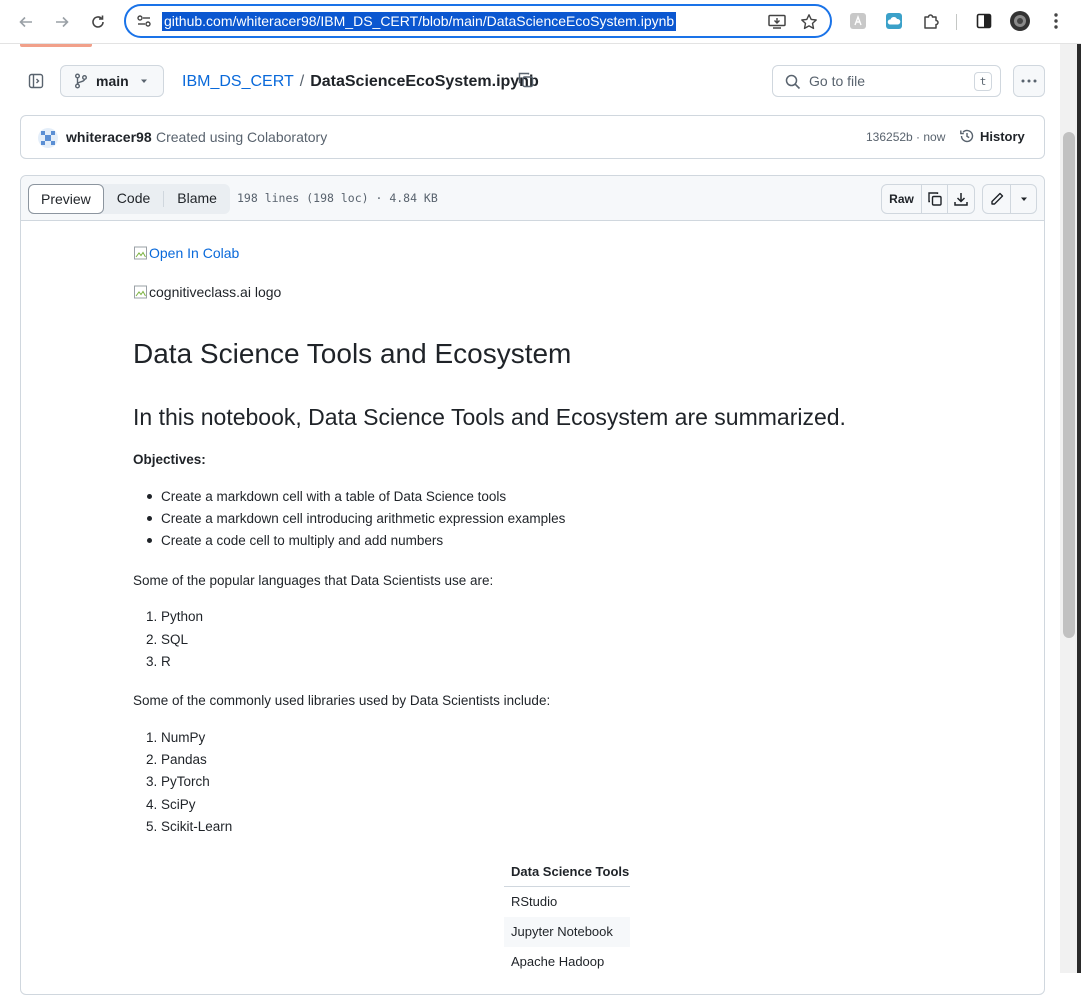 Image resolution: width=1081 pixels, height=995 pixels. I want to click on arrow-right-icon, so click(62, 22).